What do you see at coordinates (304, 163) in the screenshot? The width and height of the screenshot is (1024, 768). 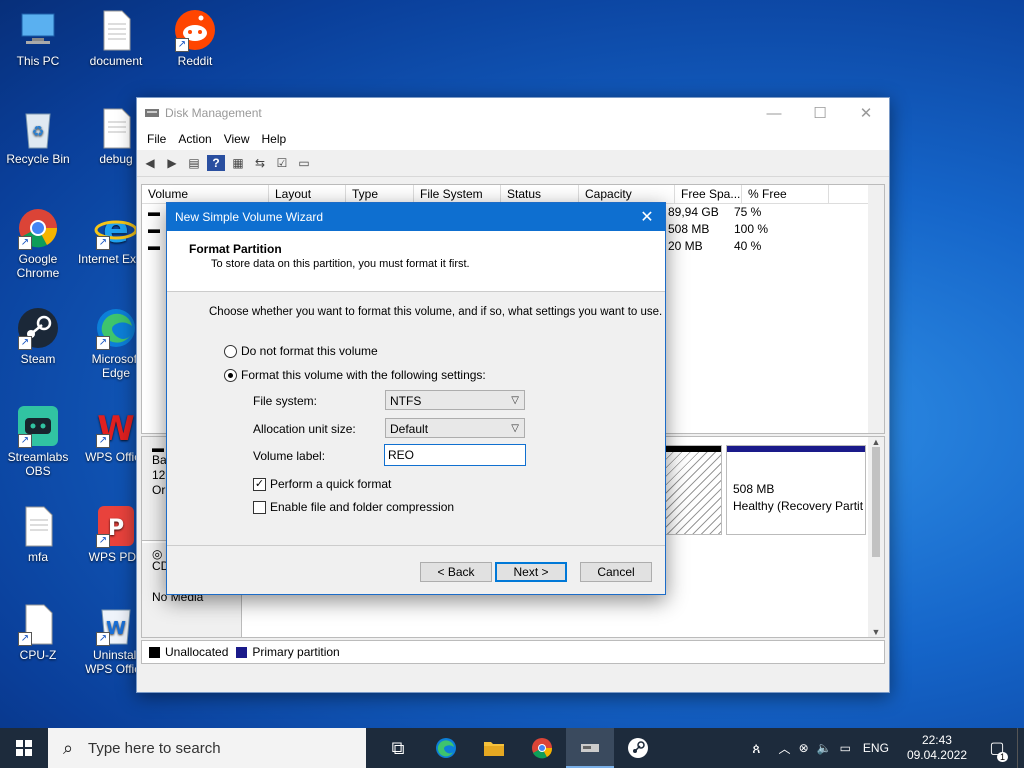 I see `details-icon: ▭` at bounding box center [304, 163].